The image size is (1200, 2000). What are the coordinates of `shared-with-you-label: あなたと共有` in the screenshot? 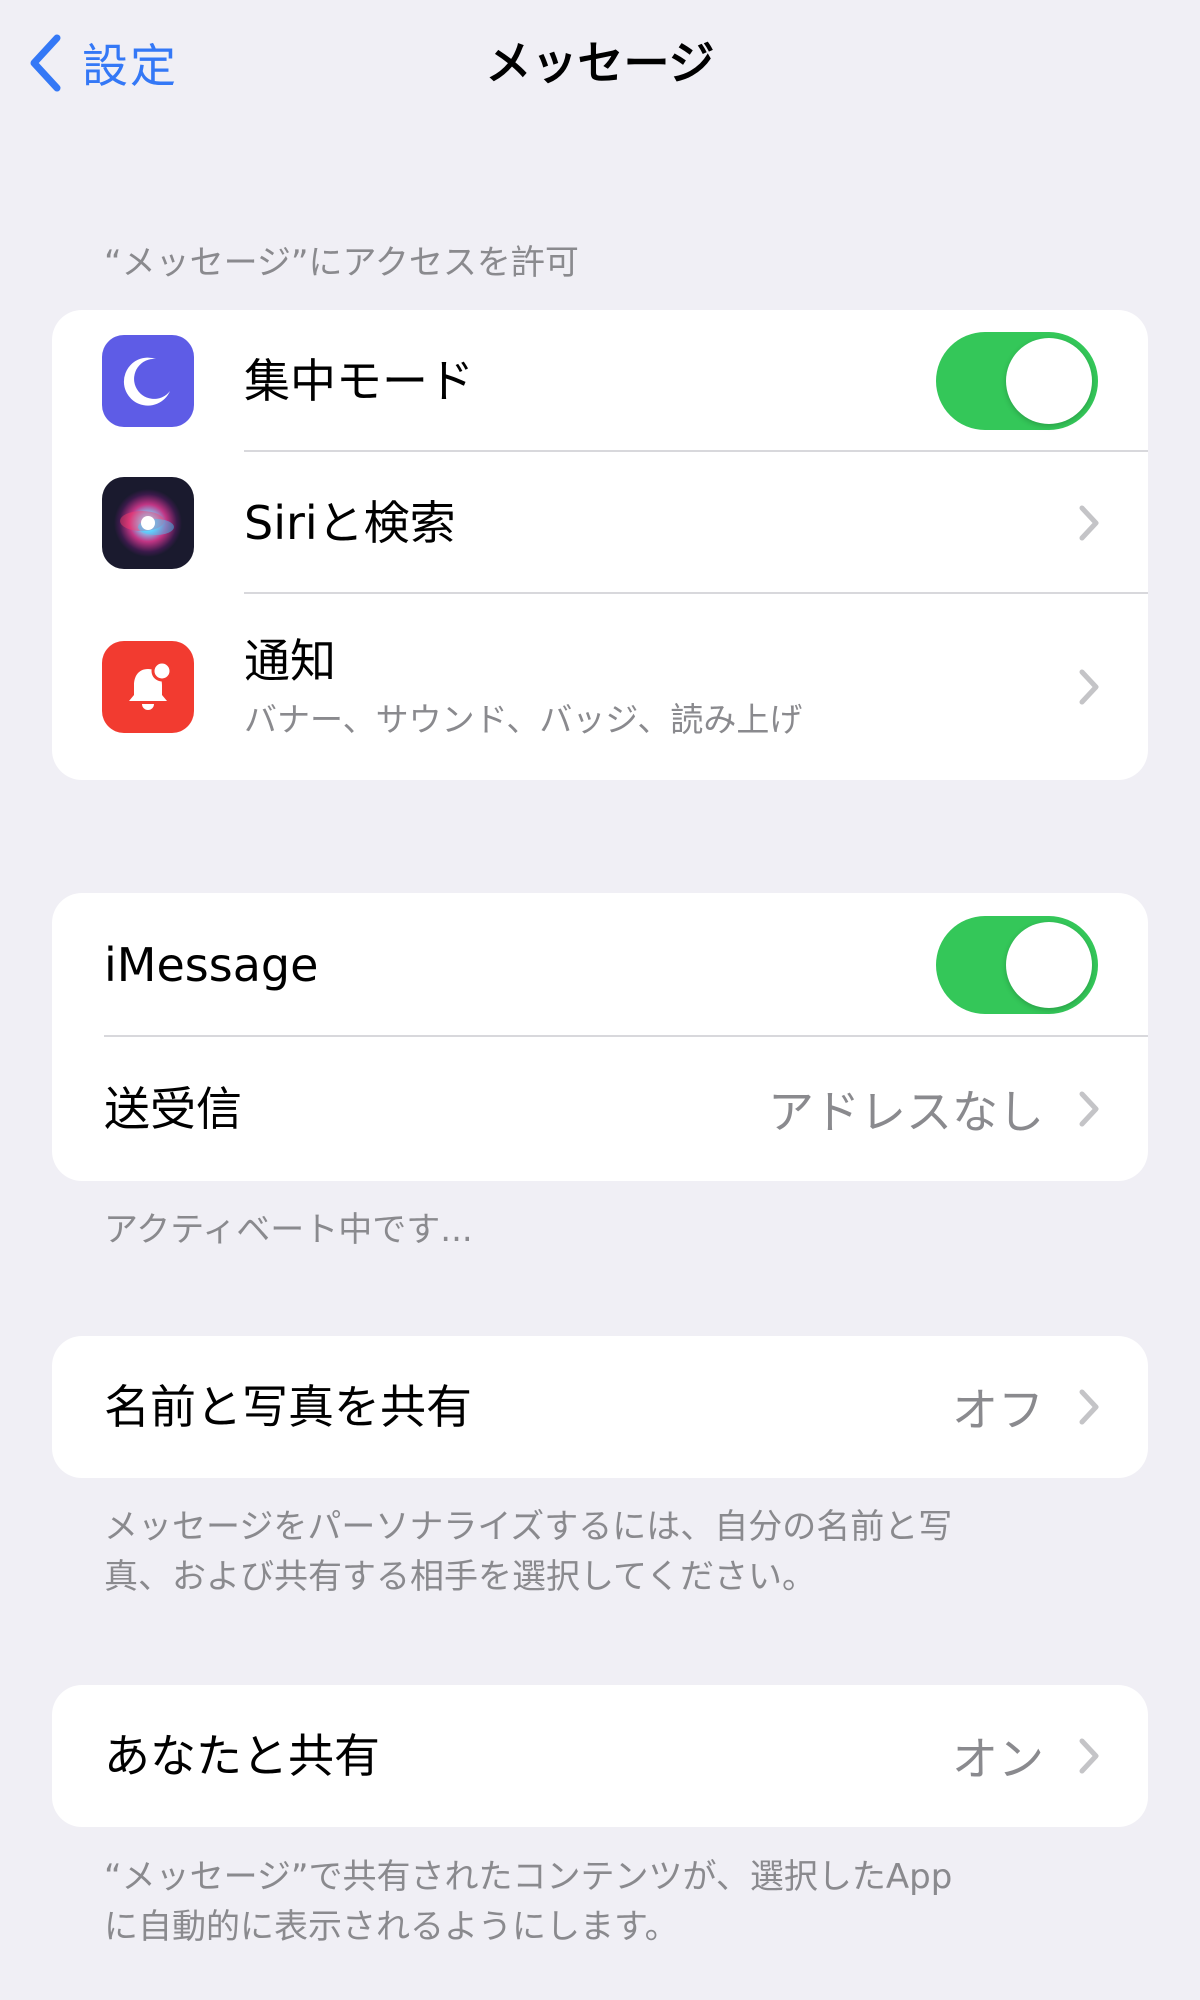 It's located at (242, 1756).